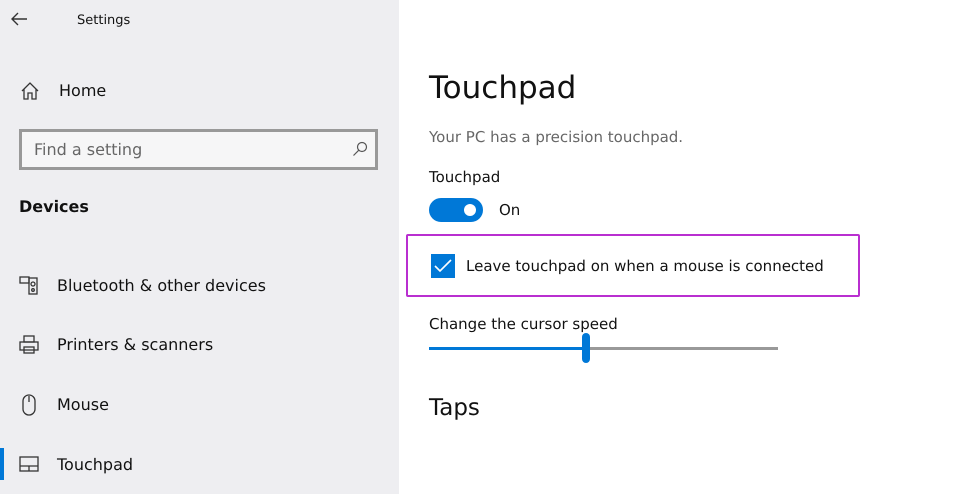 The image size is (967, 494). Describe the element at coordinates (199, 345) in the screenshot. I see `sidebar-item: Printers & scanners` at that location.